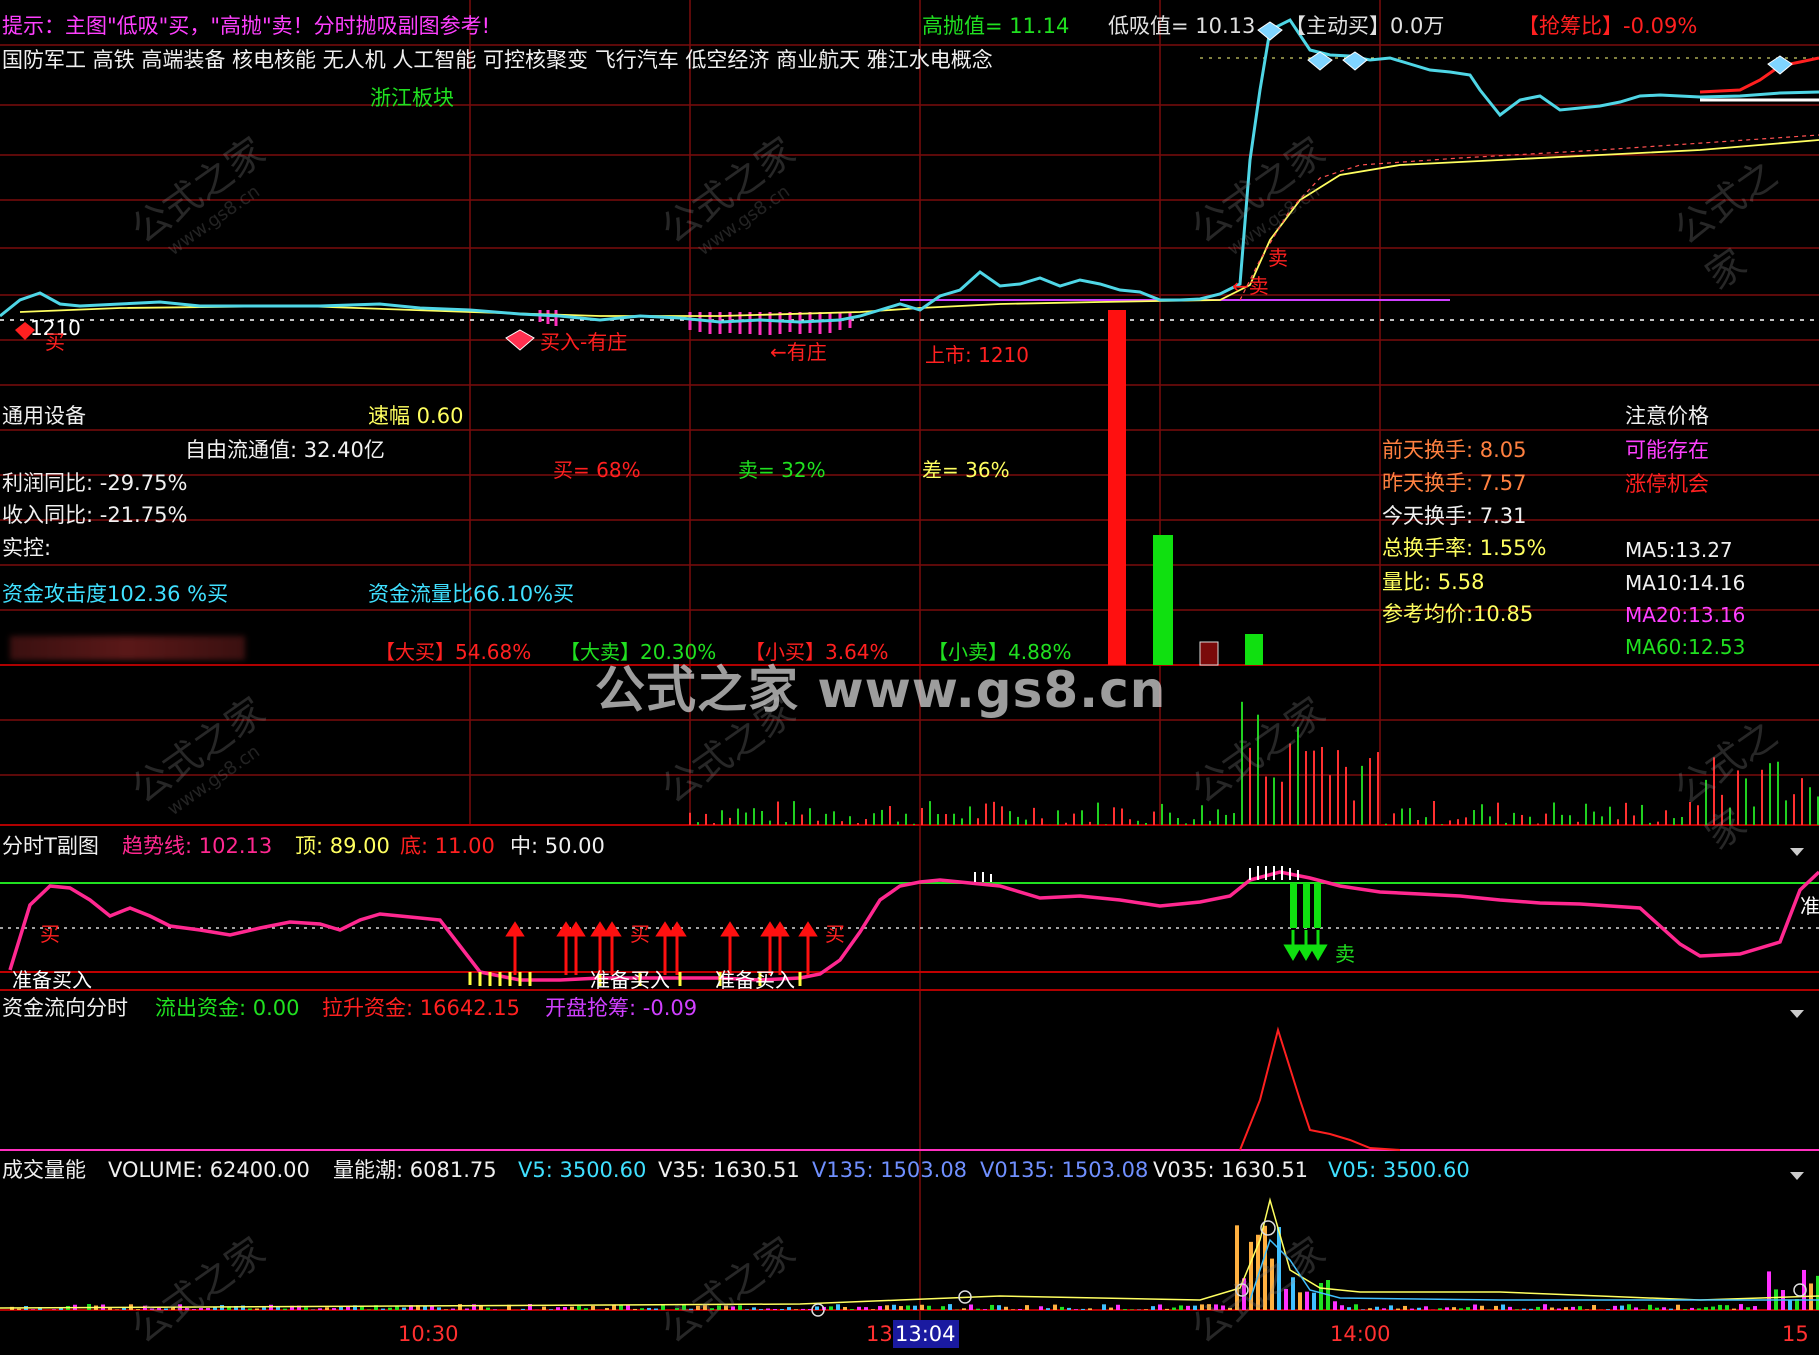  Describe the element at coordinates (1685, 615) in the screenshot. I see `ma20: MA20:13.16` at that location.